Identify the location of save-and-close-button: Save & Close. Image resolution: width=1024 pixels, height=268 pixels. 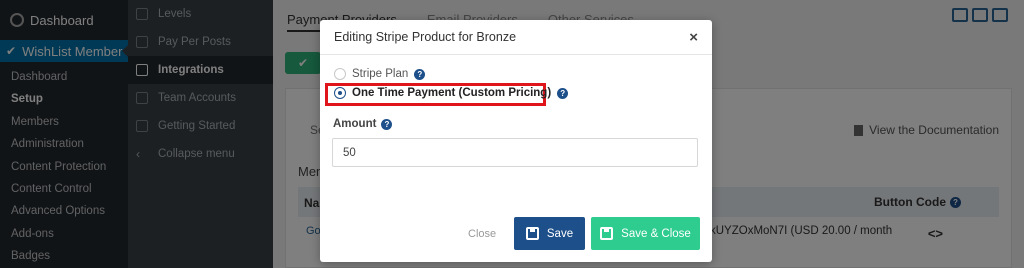
(645, 233).